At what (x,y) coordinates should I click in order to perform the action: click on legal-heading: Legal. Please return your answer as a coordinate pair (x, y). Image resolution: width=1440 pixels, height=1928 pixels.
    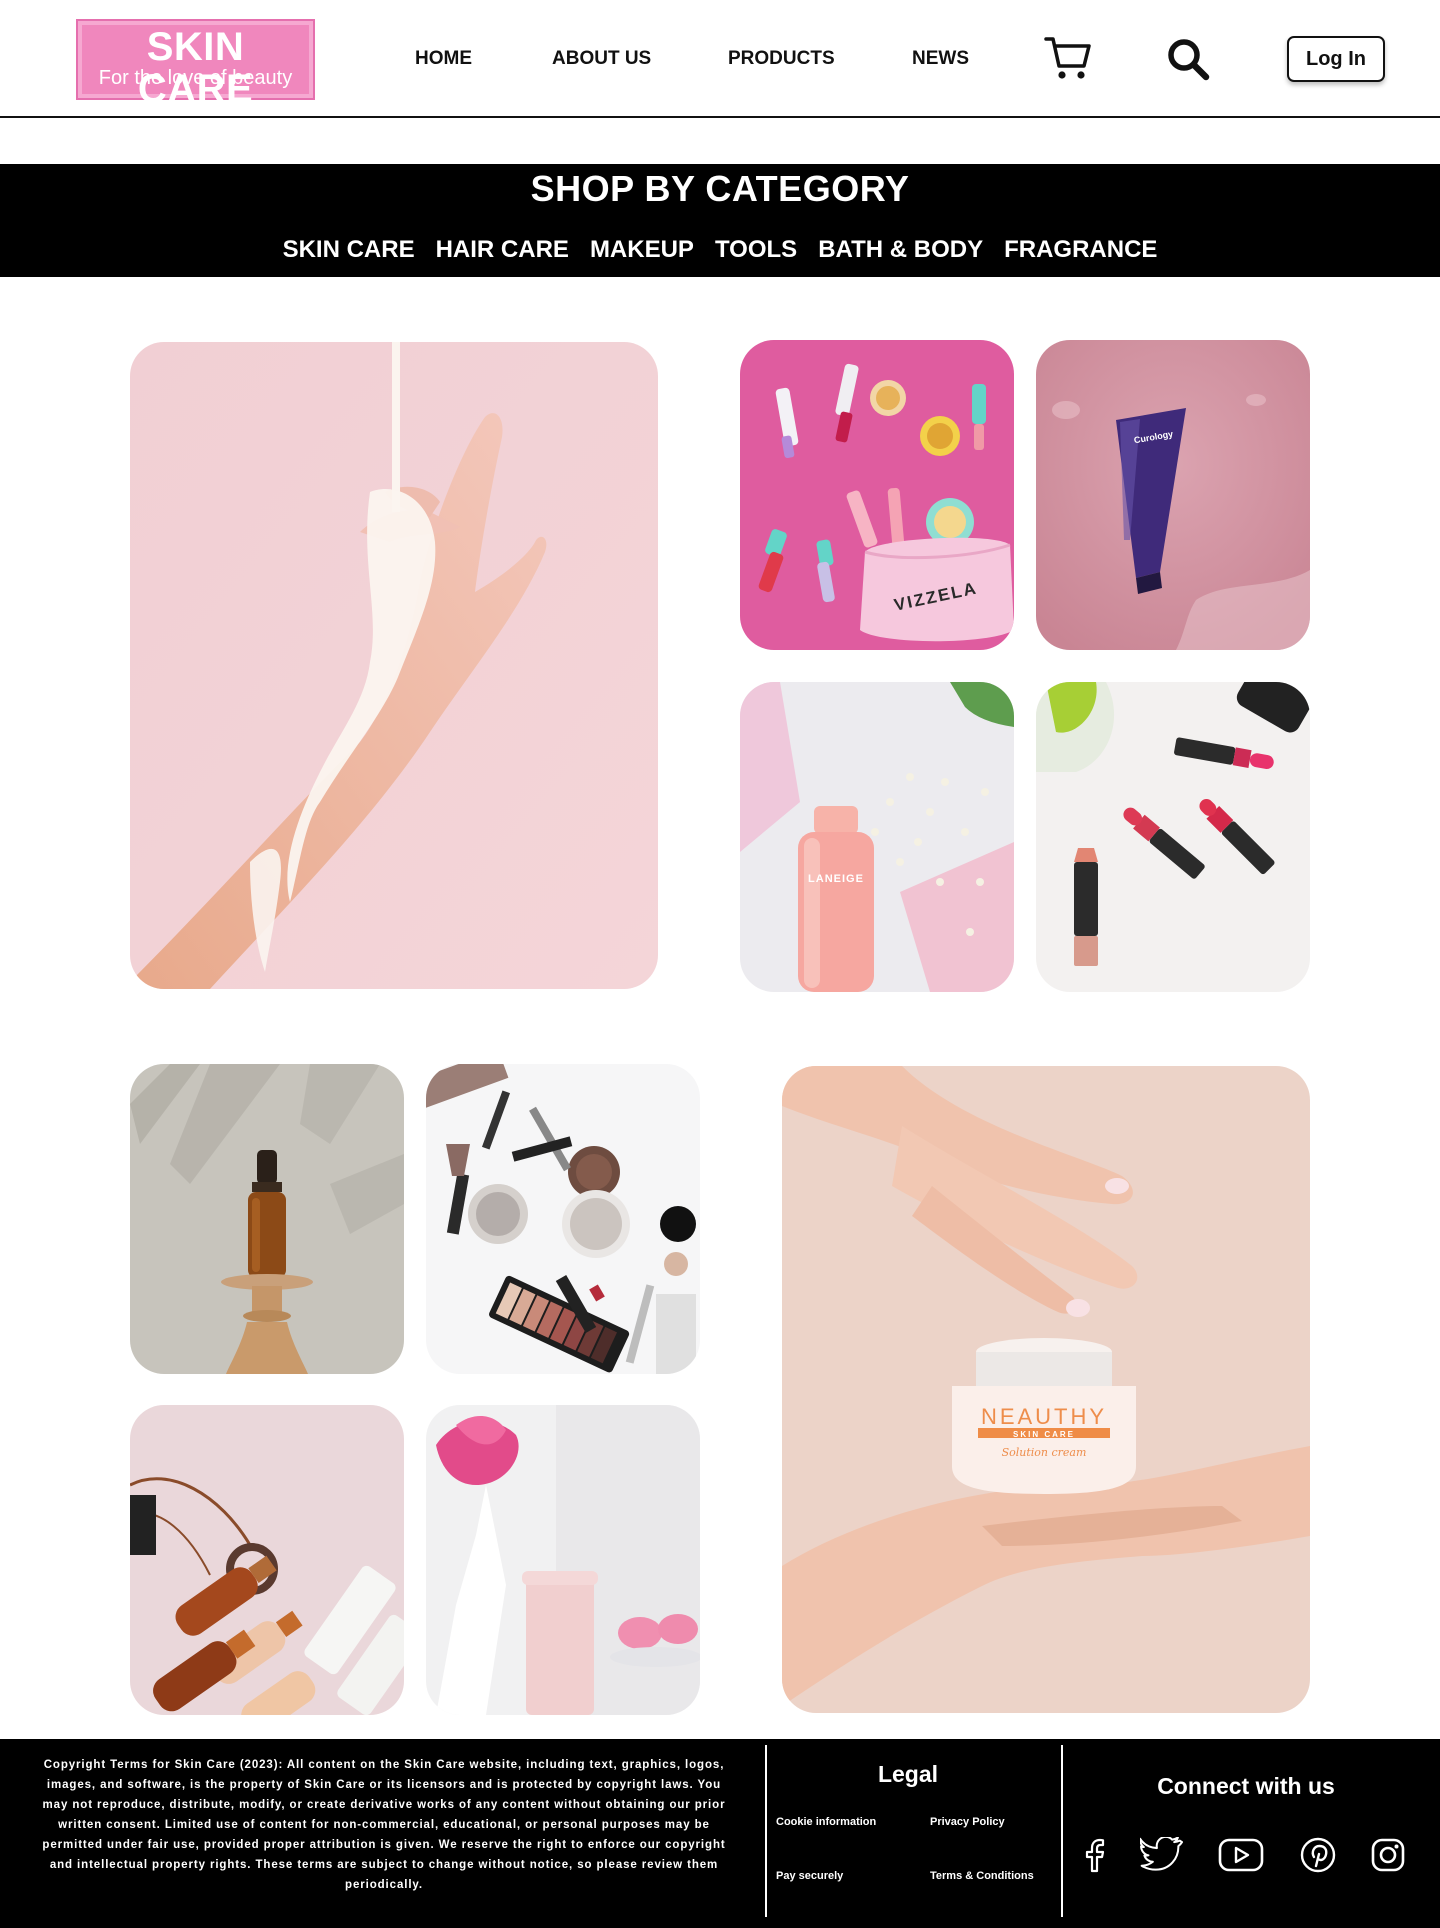
    Looking at the image, I should click on (908, 1774).